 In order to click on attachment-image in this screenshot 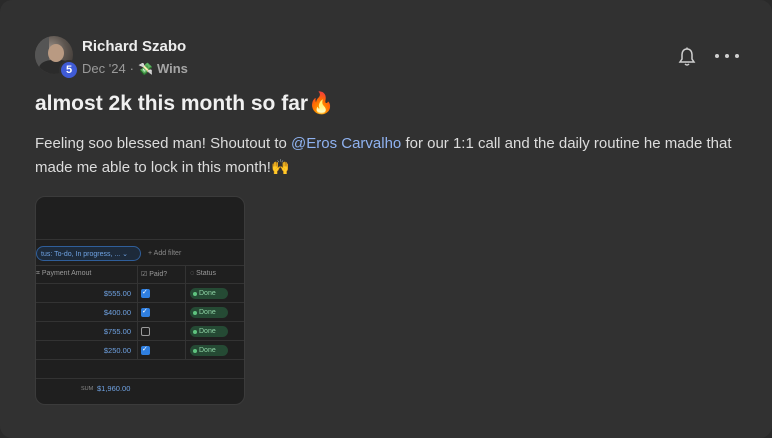, I will do `click(140, 300)`.